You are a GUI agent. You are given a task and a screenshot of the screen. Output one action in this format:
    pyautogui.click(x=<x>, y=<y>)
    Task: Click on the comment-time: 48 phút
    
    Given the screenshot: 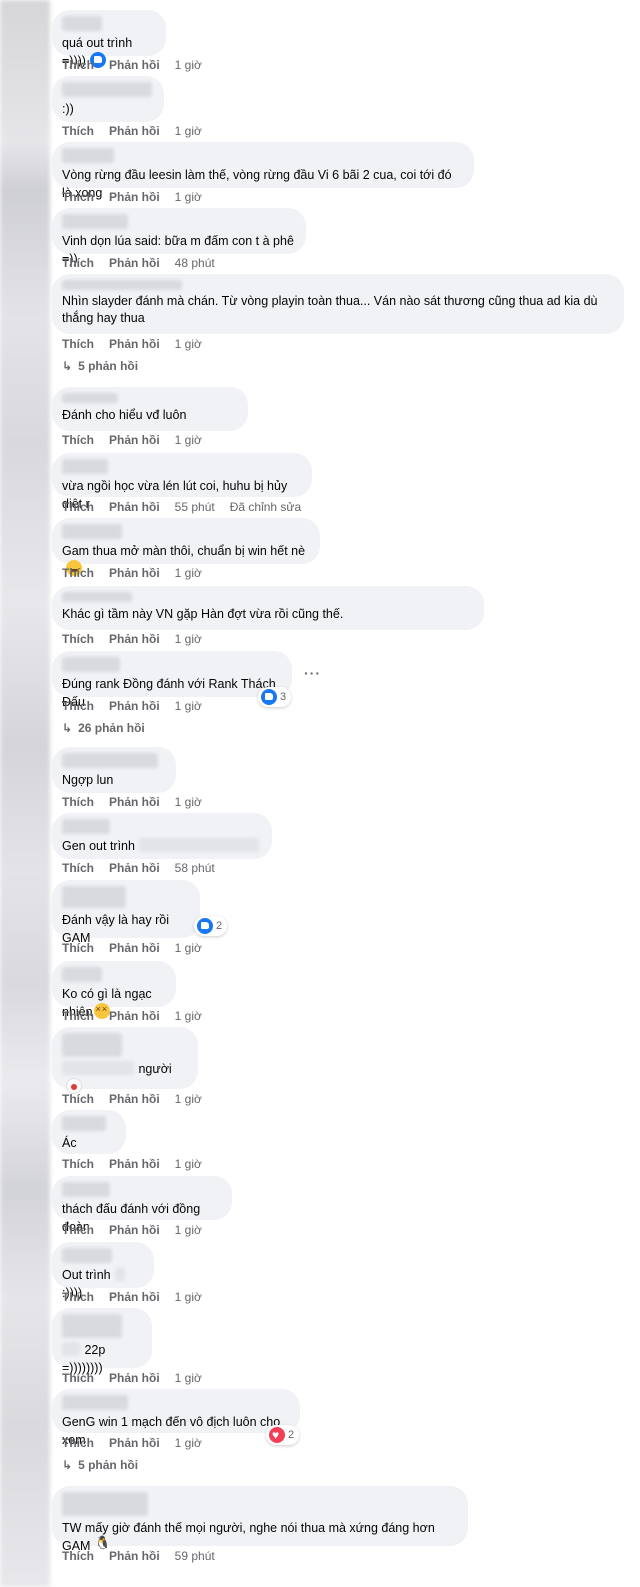 What is the action you would take?
    pyautogui.click(x=195, y=263)
    